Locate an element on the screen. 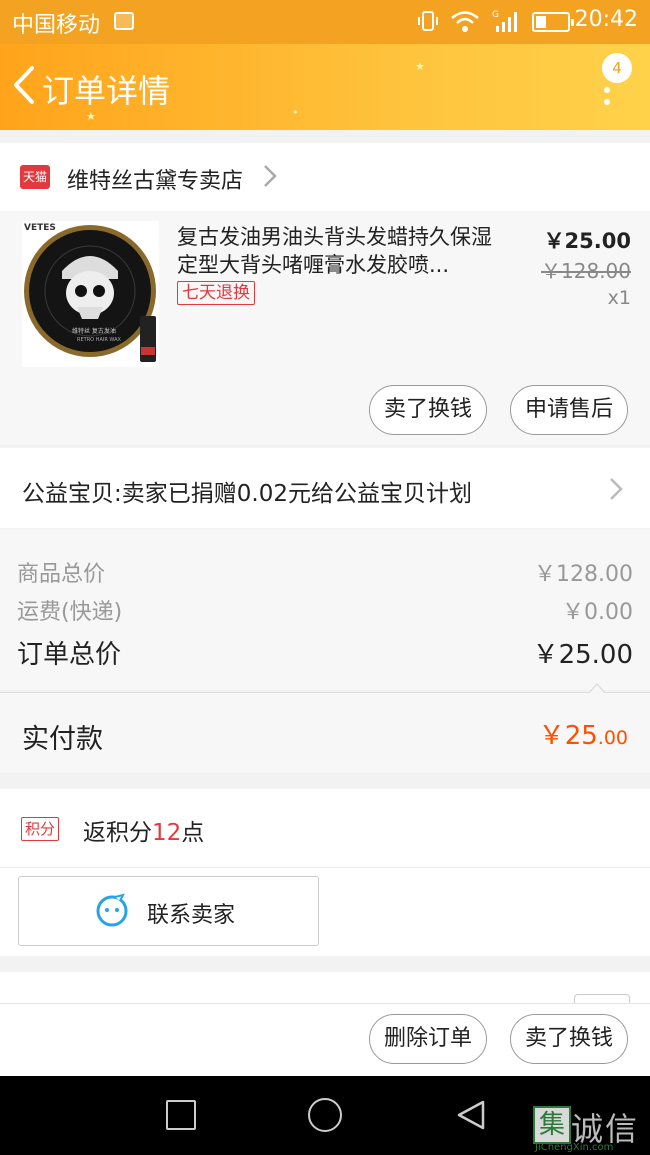 This screenshot has height=1155, width=650. contact-seller-button: 联系卖家 is located at coordinates (168, 911).